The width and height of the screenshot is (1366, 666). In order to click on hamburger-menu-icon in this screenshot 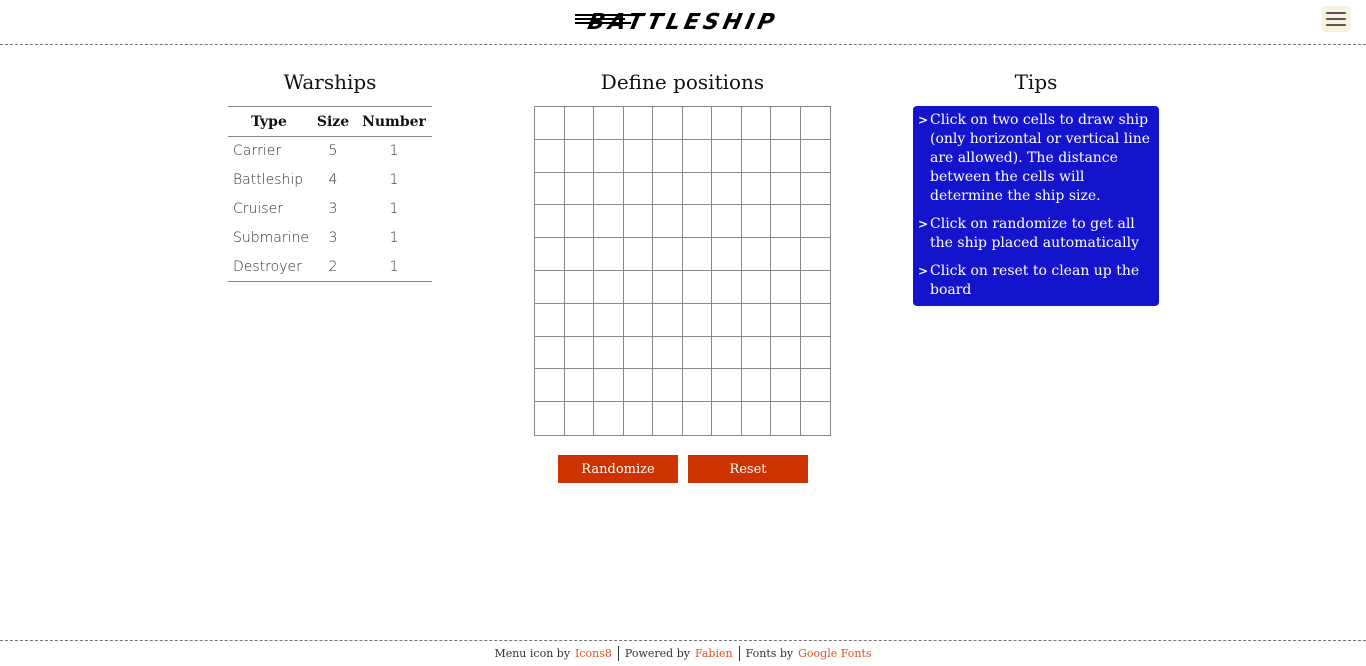, I will do `click(1336, 19)`.